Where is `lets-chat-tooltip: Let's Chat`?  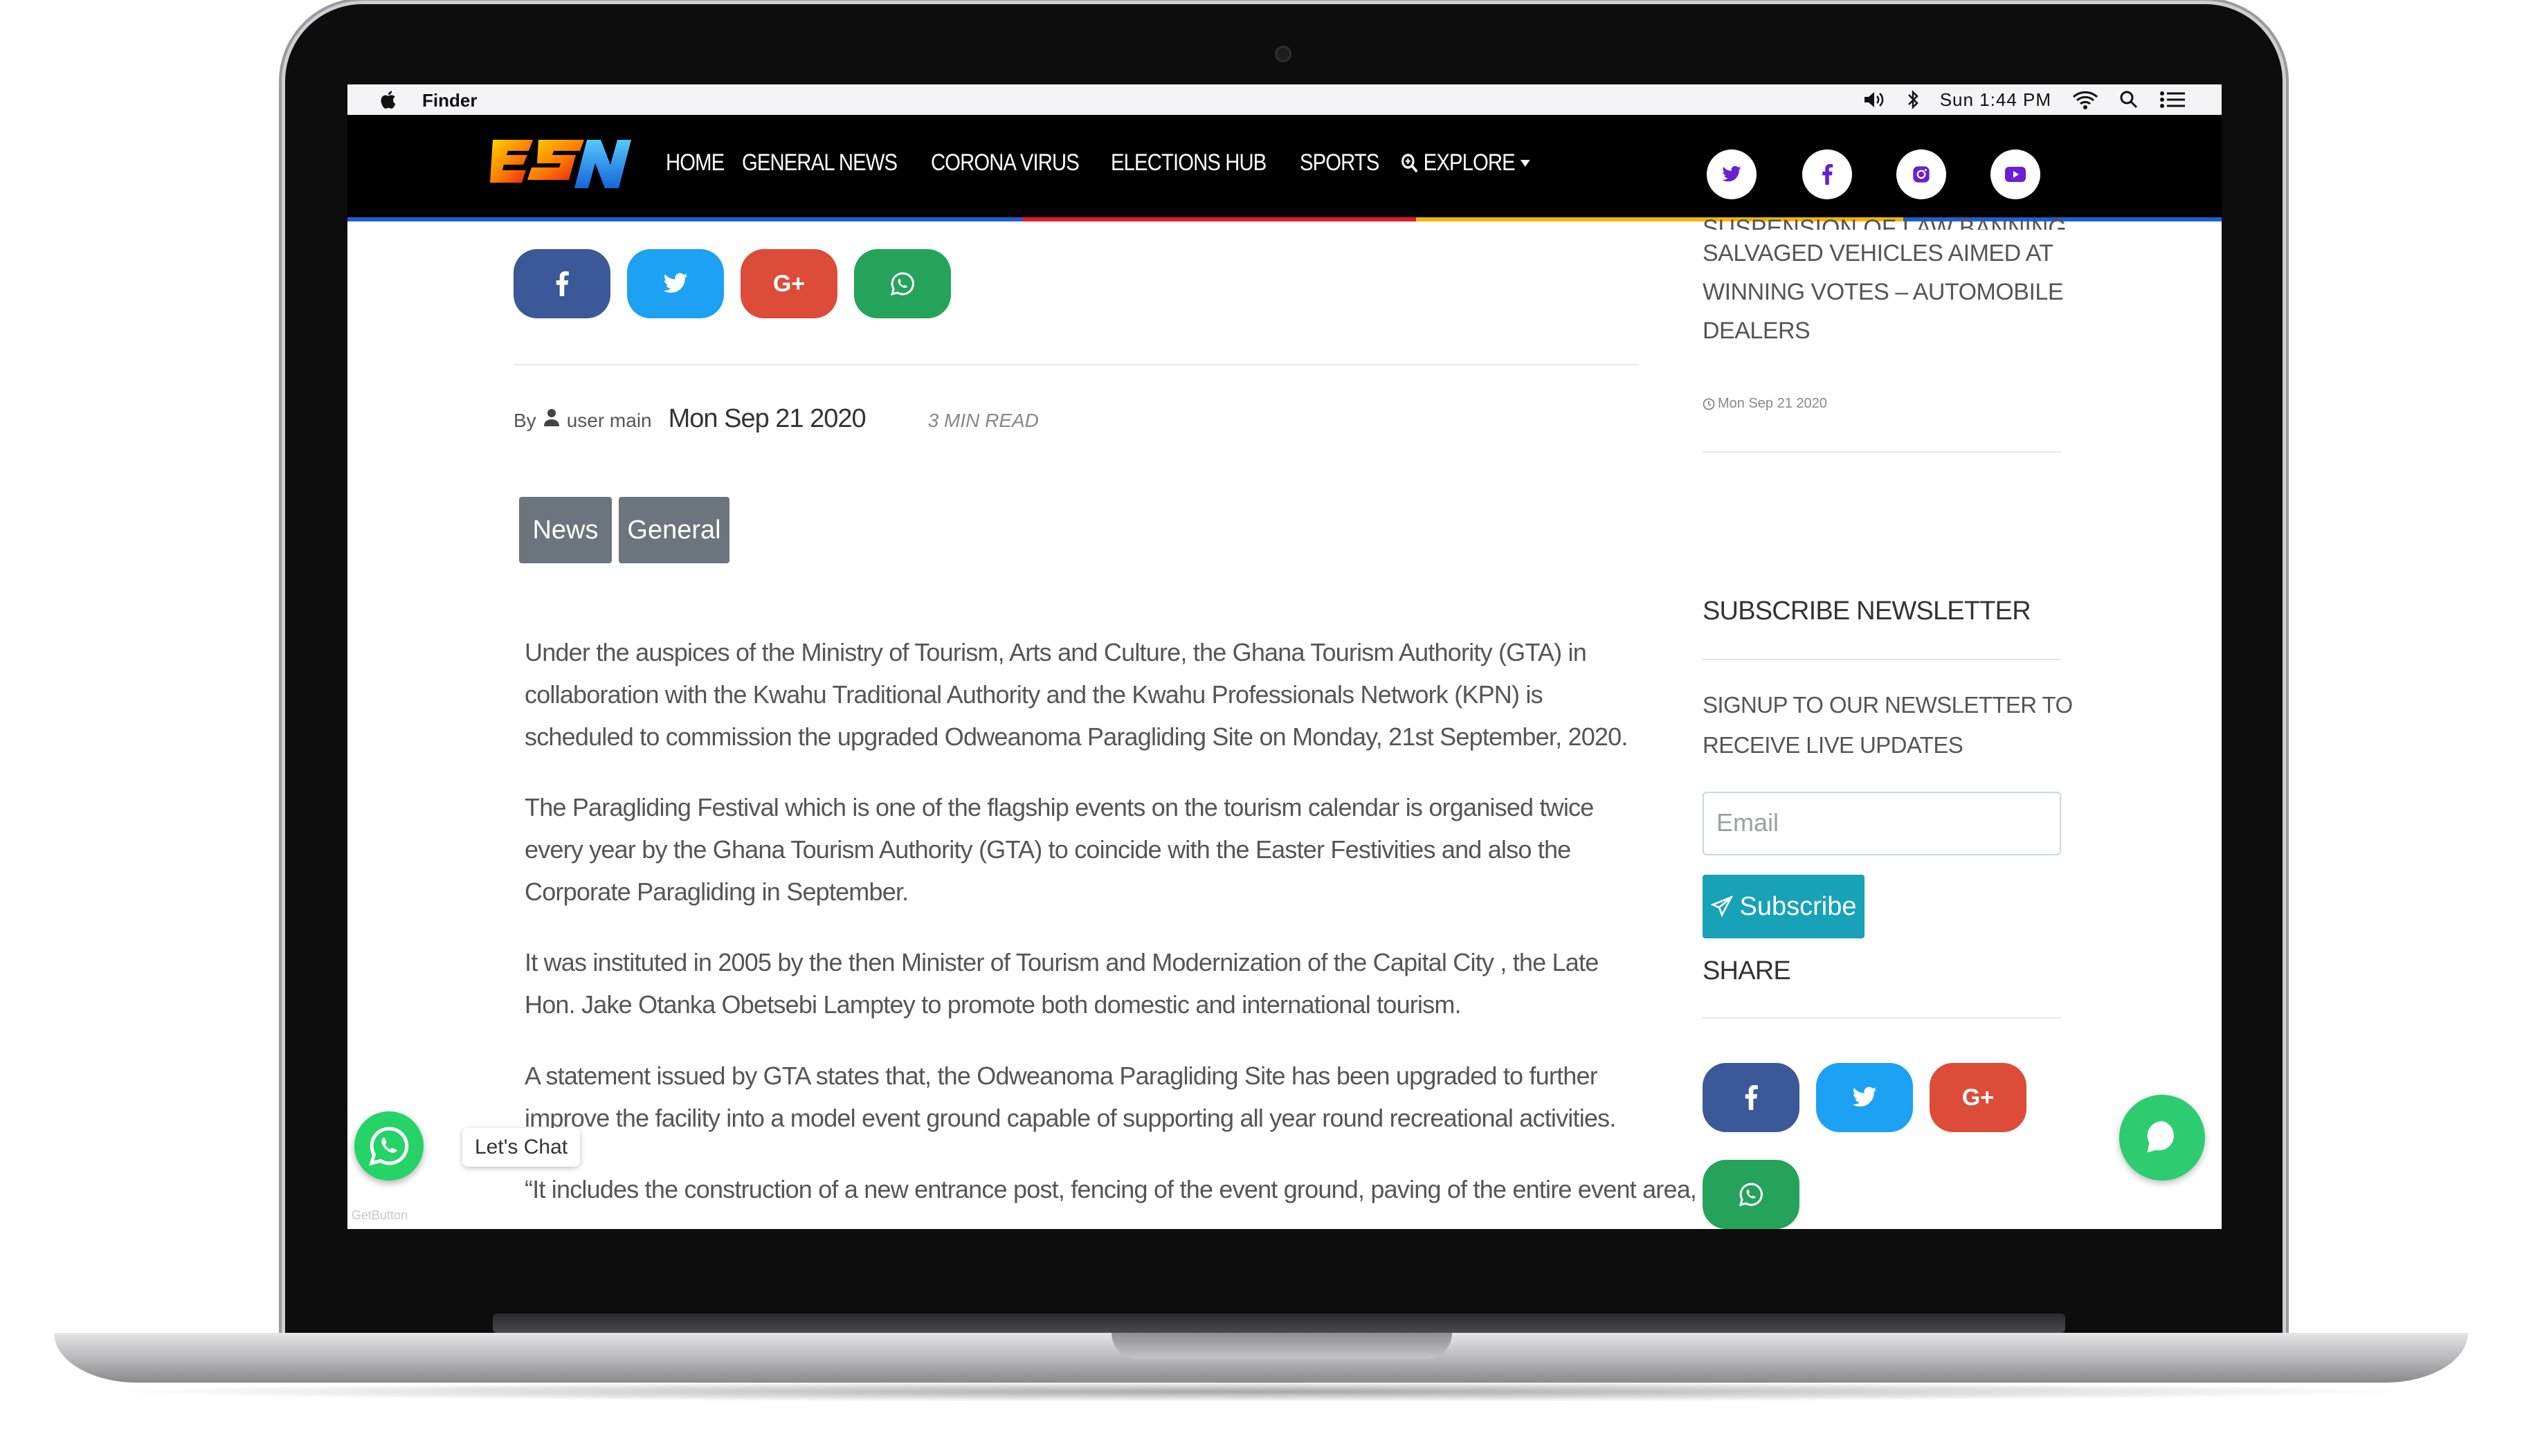 lets-chat-tooltip: Let's Chat is located at coordinates (521, 1147).